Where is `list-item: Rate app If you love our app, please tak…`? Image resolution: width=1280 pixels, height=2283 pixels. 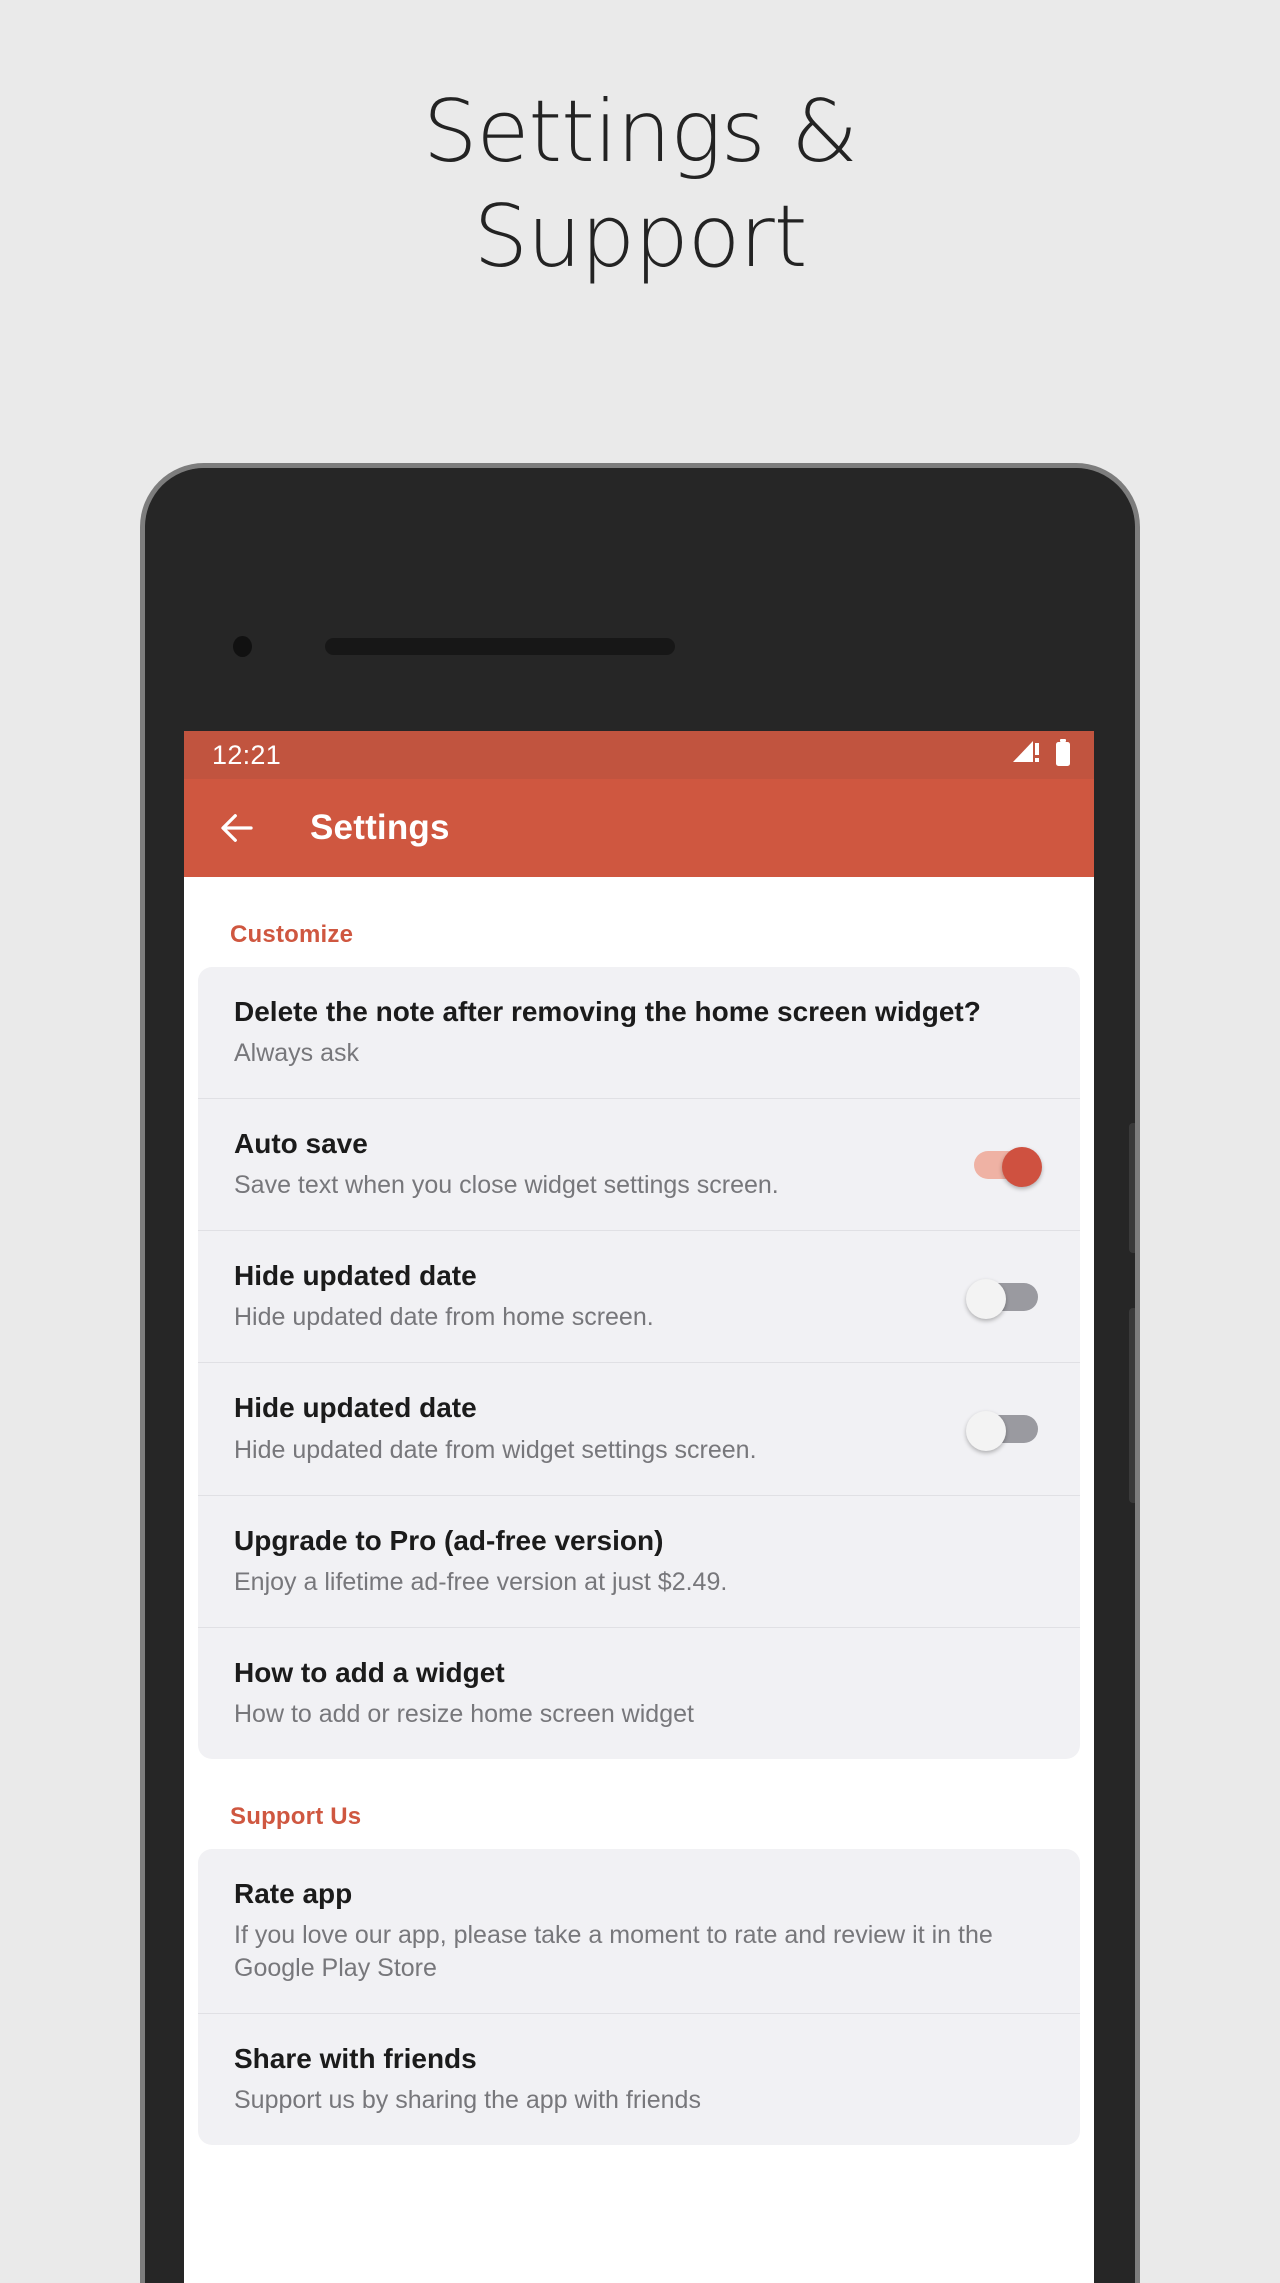 list-item: Rate app If you love our app, please tak… is located at coordinates (639, 1931).